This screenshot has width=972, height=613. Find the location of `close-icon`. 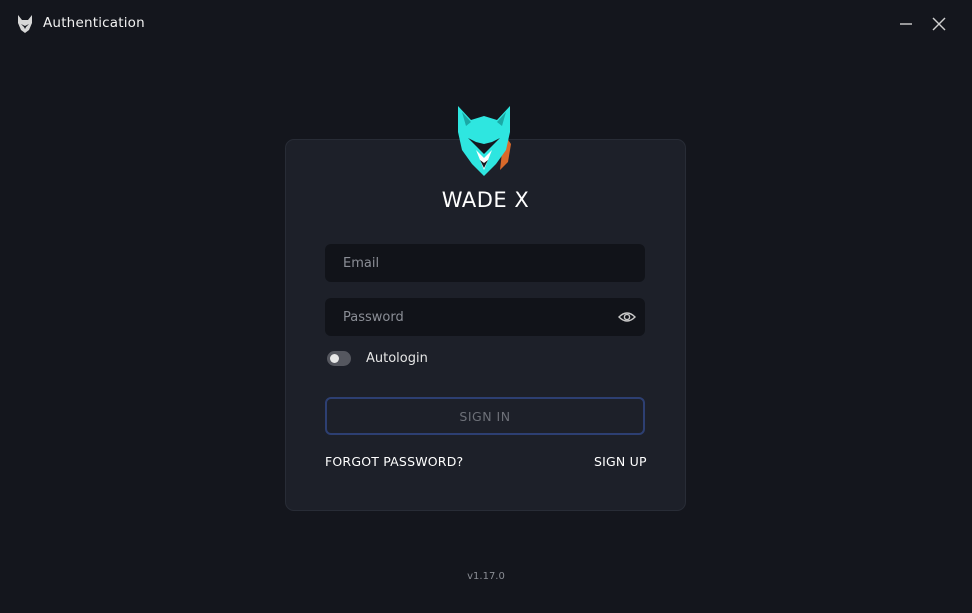

close-icon is located at coordinates (939, 24).